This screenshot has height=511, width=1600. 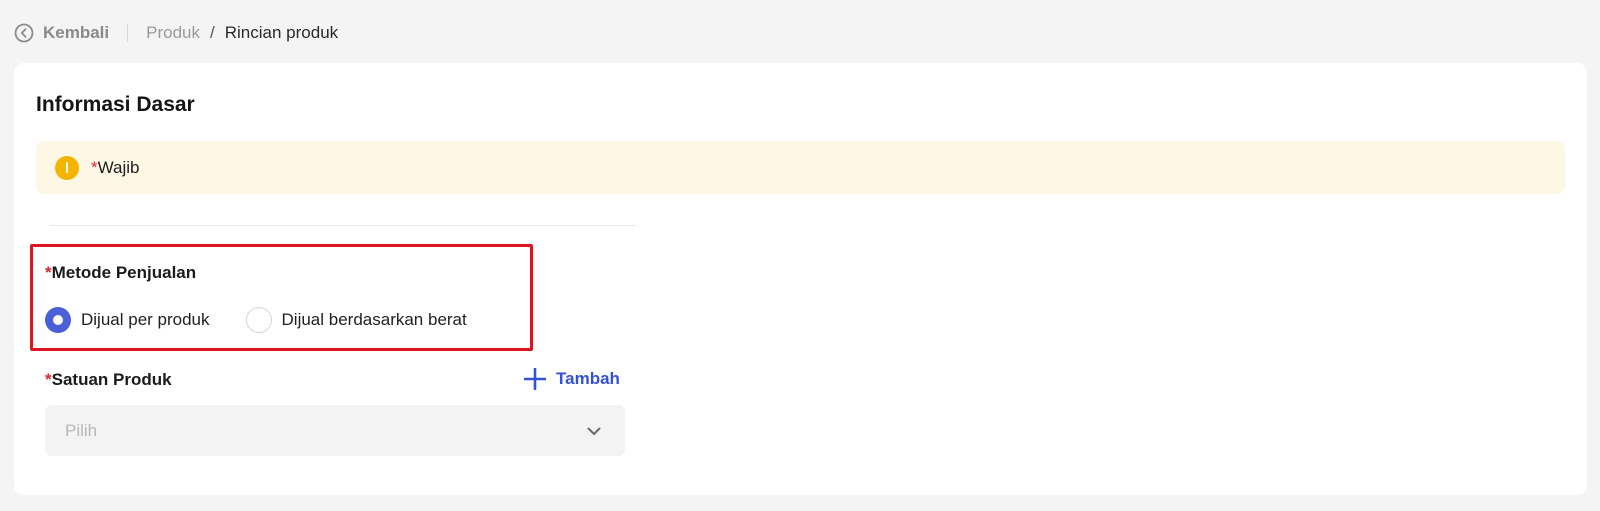 What do you see at coordinates (24, 33) in the screenshot?
I see `back-circle-icon` at bounding box center [24, 33].